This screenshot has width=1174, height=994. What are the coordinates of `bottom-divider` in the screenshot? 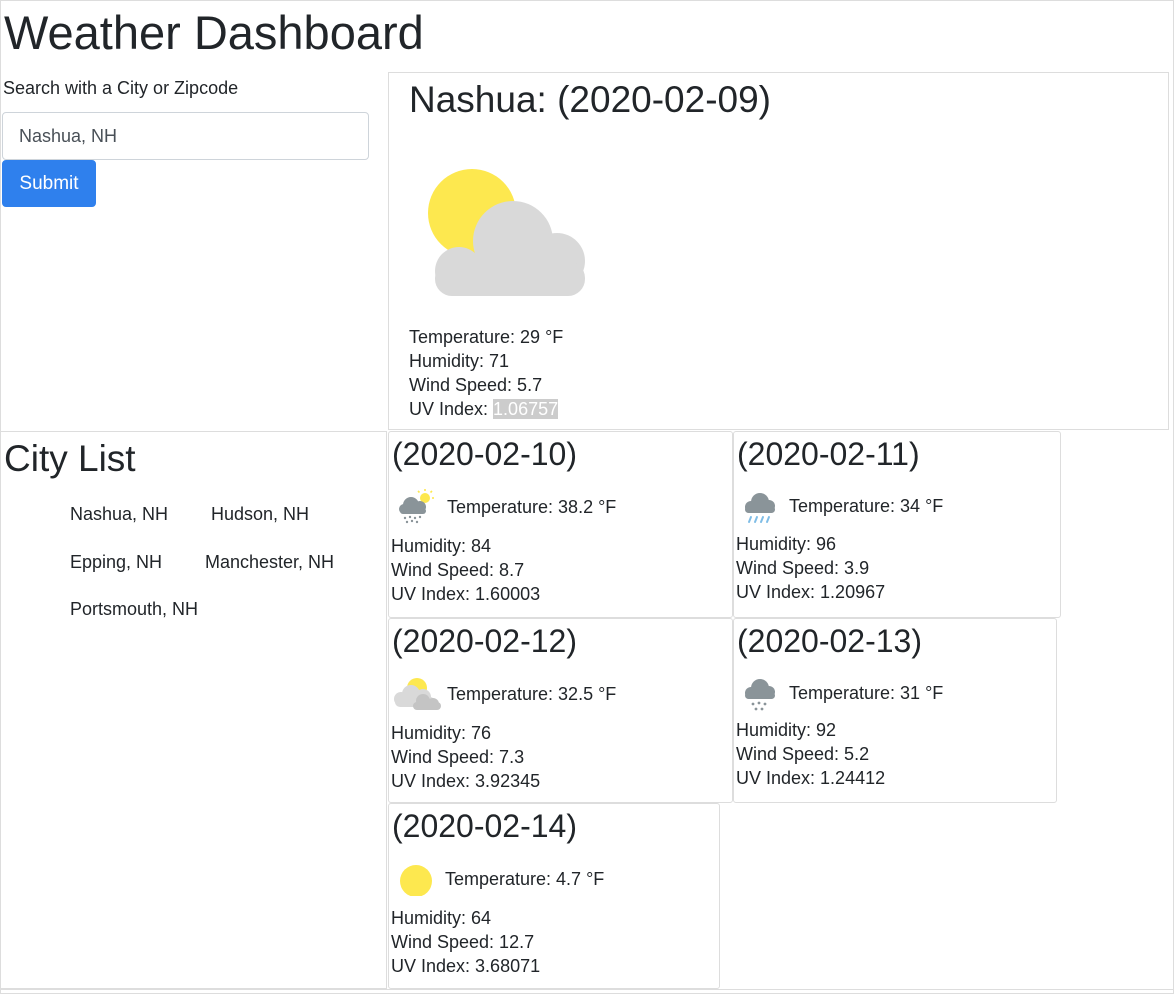 It's located at (587, 989).